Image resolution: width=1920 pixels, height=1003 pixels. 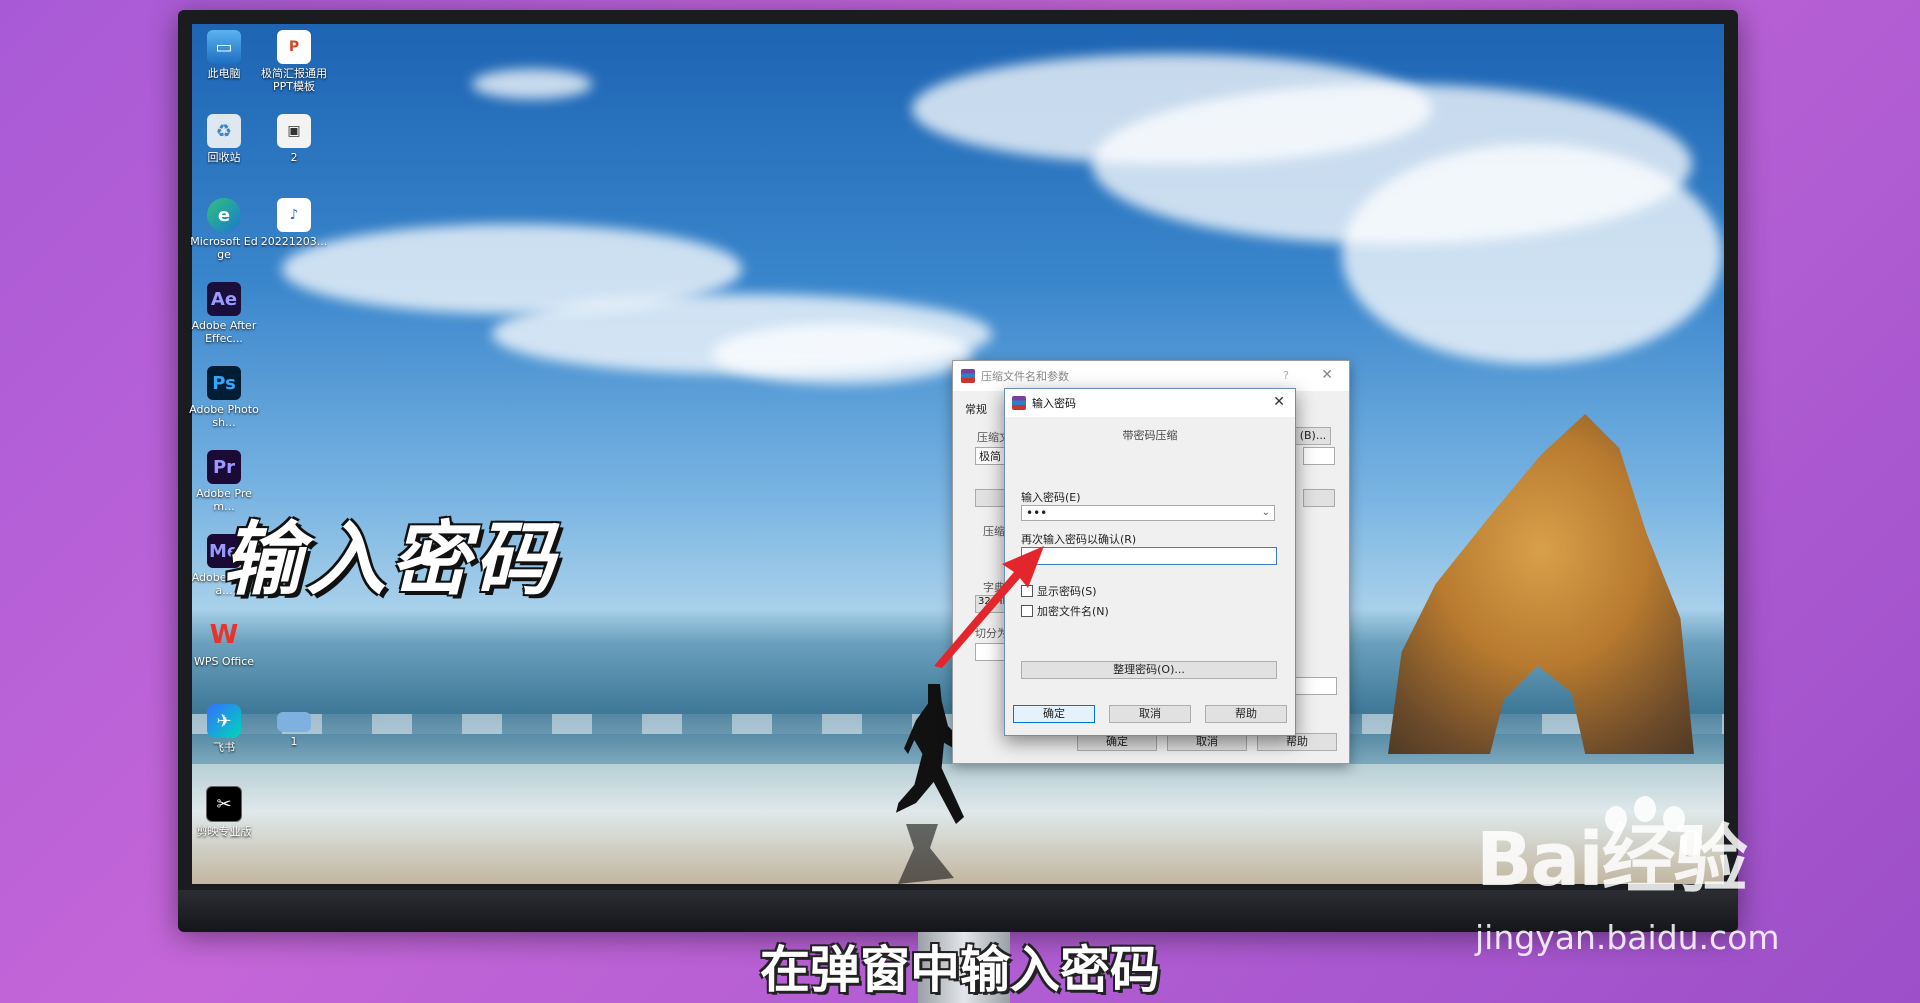 I want to click on baidu-watermark: Bai经验, so click(x=1612, y=860).